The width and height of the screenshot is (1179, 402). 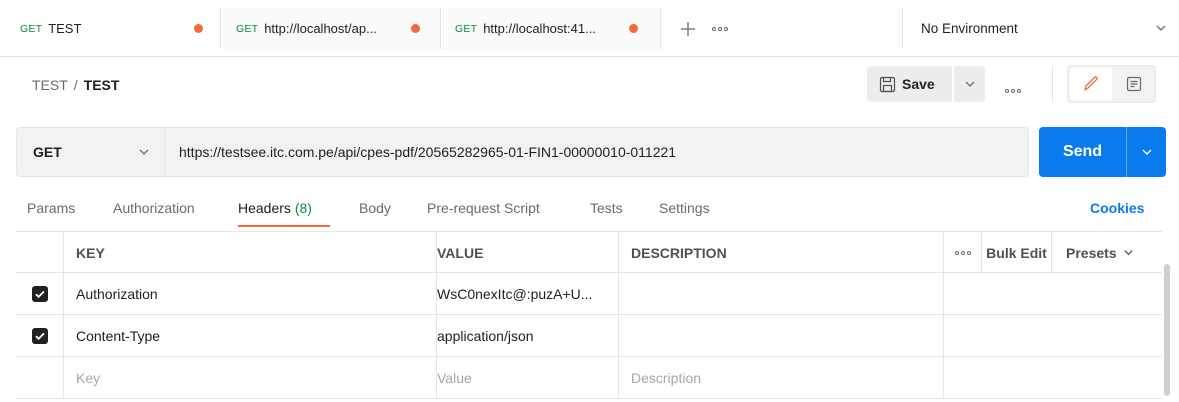 I want to click on tab-actions, so click(x=695, y=28).